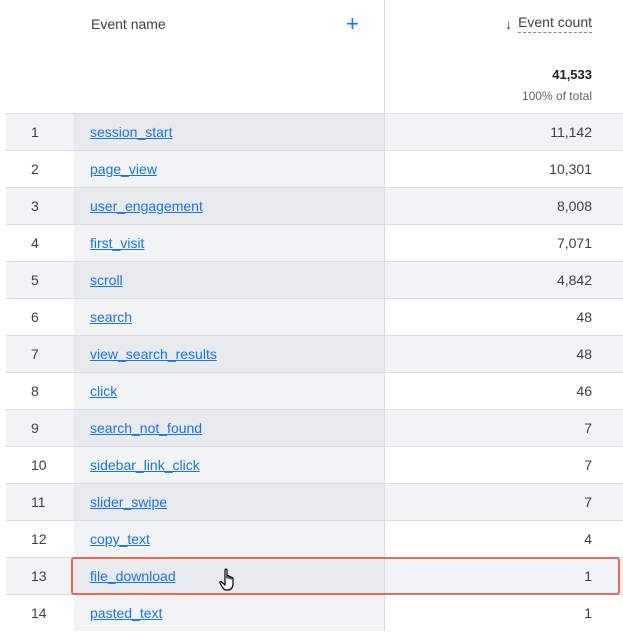 This screenshot has width=623, height=636. I want to click on event-name-cell, so click(229, 391).